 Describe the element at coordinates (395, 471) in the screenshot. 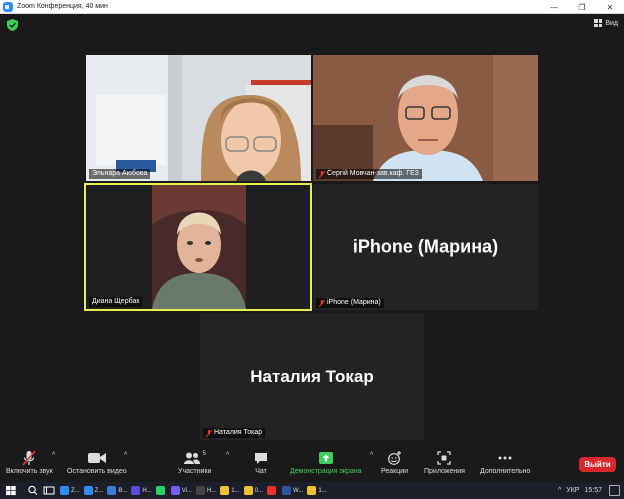

I see `reactions-label: Реакции` at that location.